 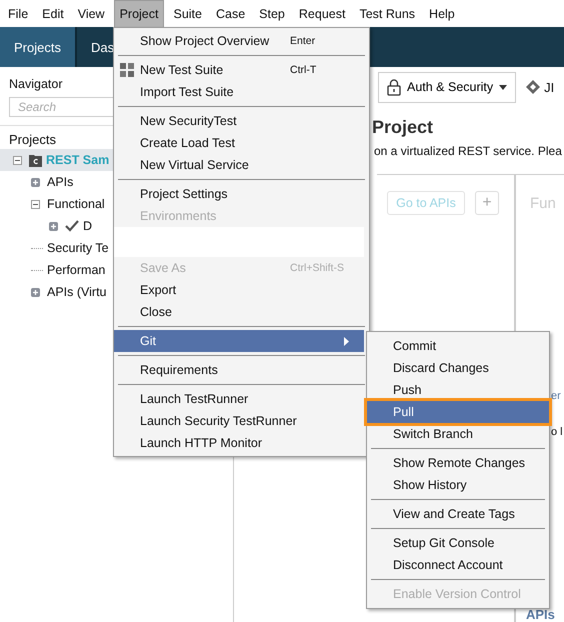 I want to click on panel-text: er, so click(x=556, y=396).